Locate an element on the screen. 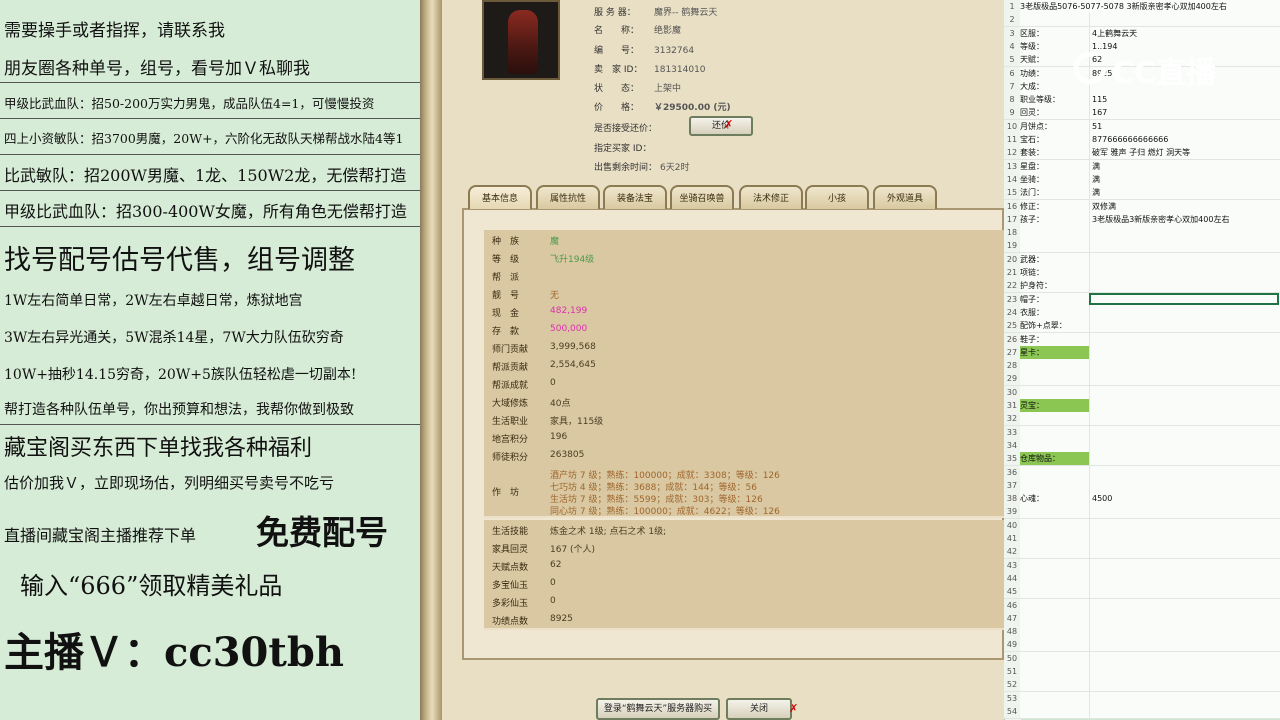 This screenshot has height=720, width=1280. sheet-cell-a: 坐骑： is located at coordinates (1055, 179).